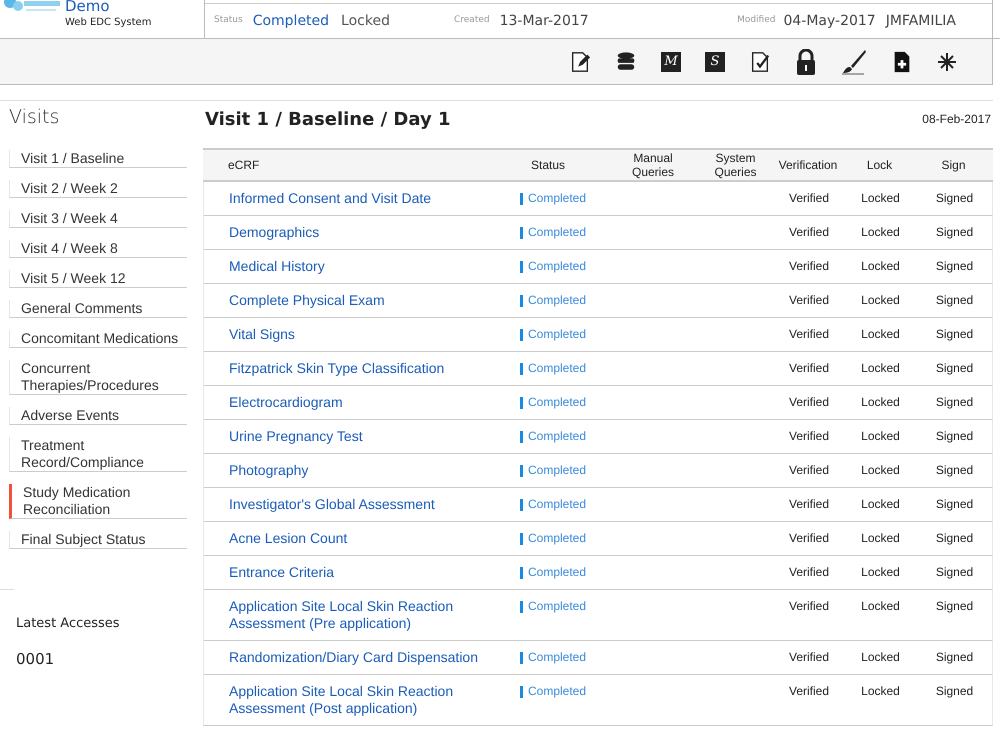 The width and height of the screenshot is (1000, 750). I want to click on document-check-icon, so click(760, 61).